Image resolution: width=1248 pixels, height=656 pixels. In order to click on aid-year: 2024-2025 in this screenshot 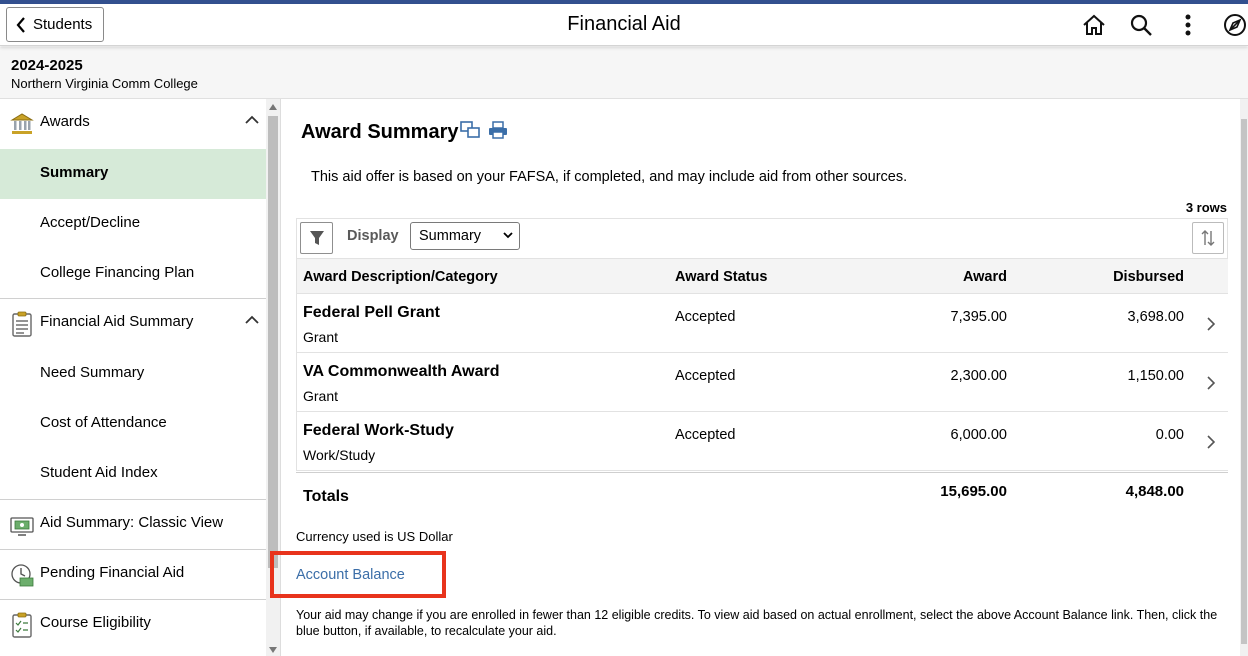, I will do `click(47, 65)`.